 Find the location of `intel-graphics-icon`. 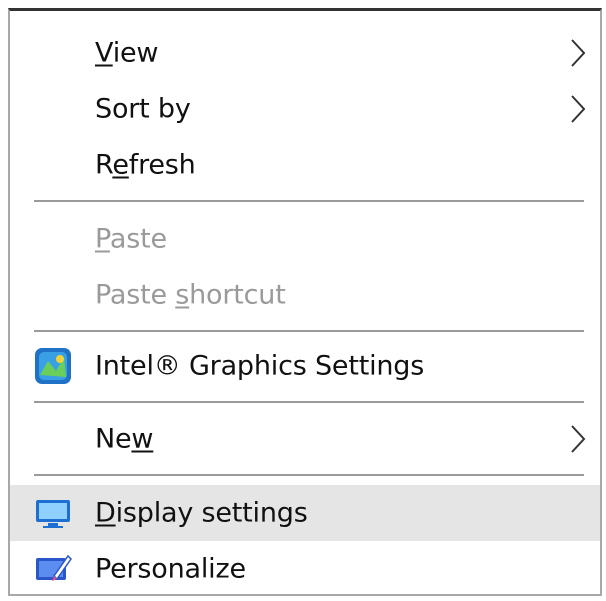

intel-graphics-icon is located at coordinates (53, 366).